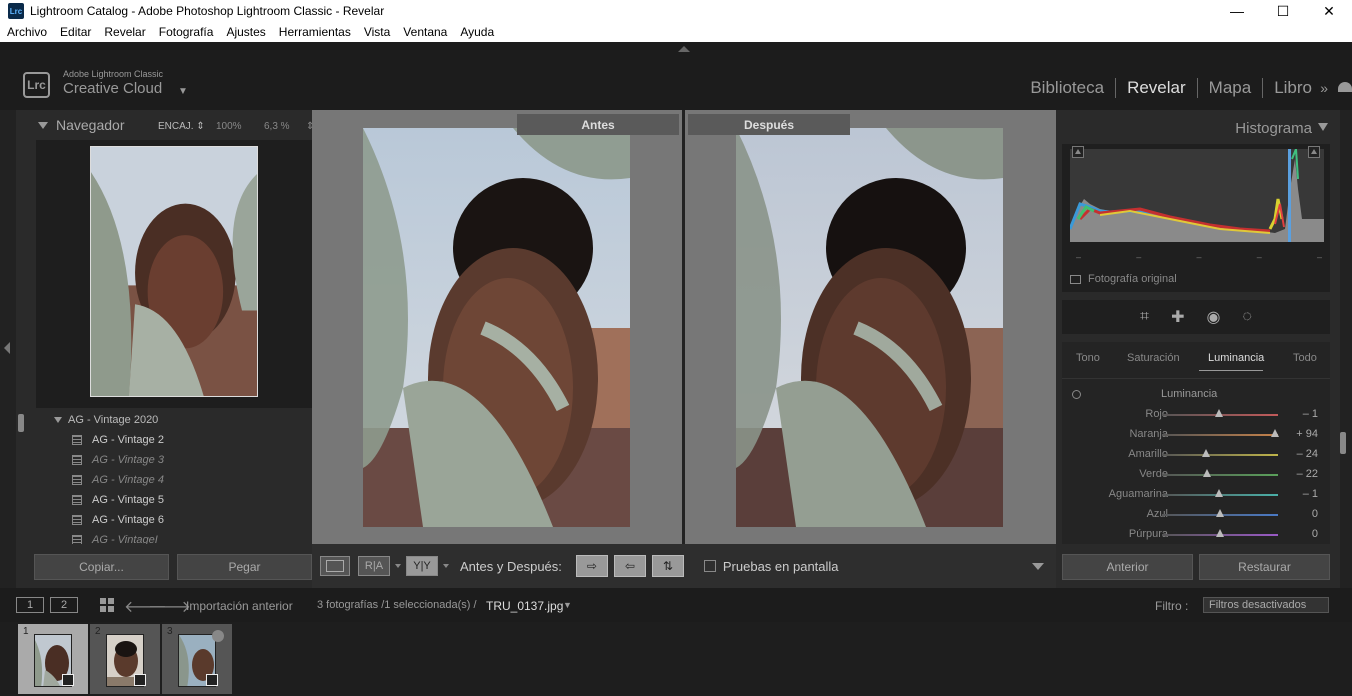 The width and height of the screenshot is (1352, 696). I want to click on loupe-view-button, so click(335, 566).